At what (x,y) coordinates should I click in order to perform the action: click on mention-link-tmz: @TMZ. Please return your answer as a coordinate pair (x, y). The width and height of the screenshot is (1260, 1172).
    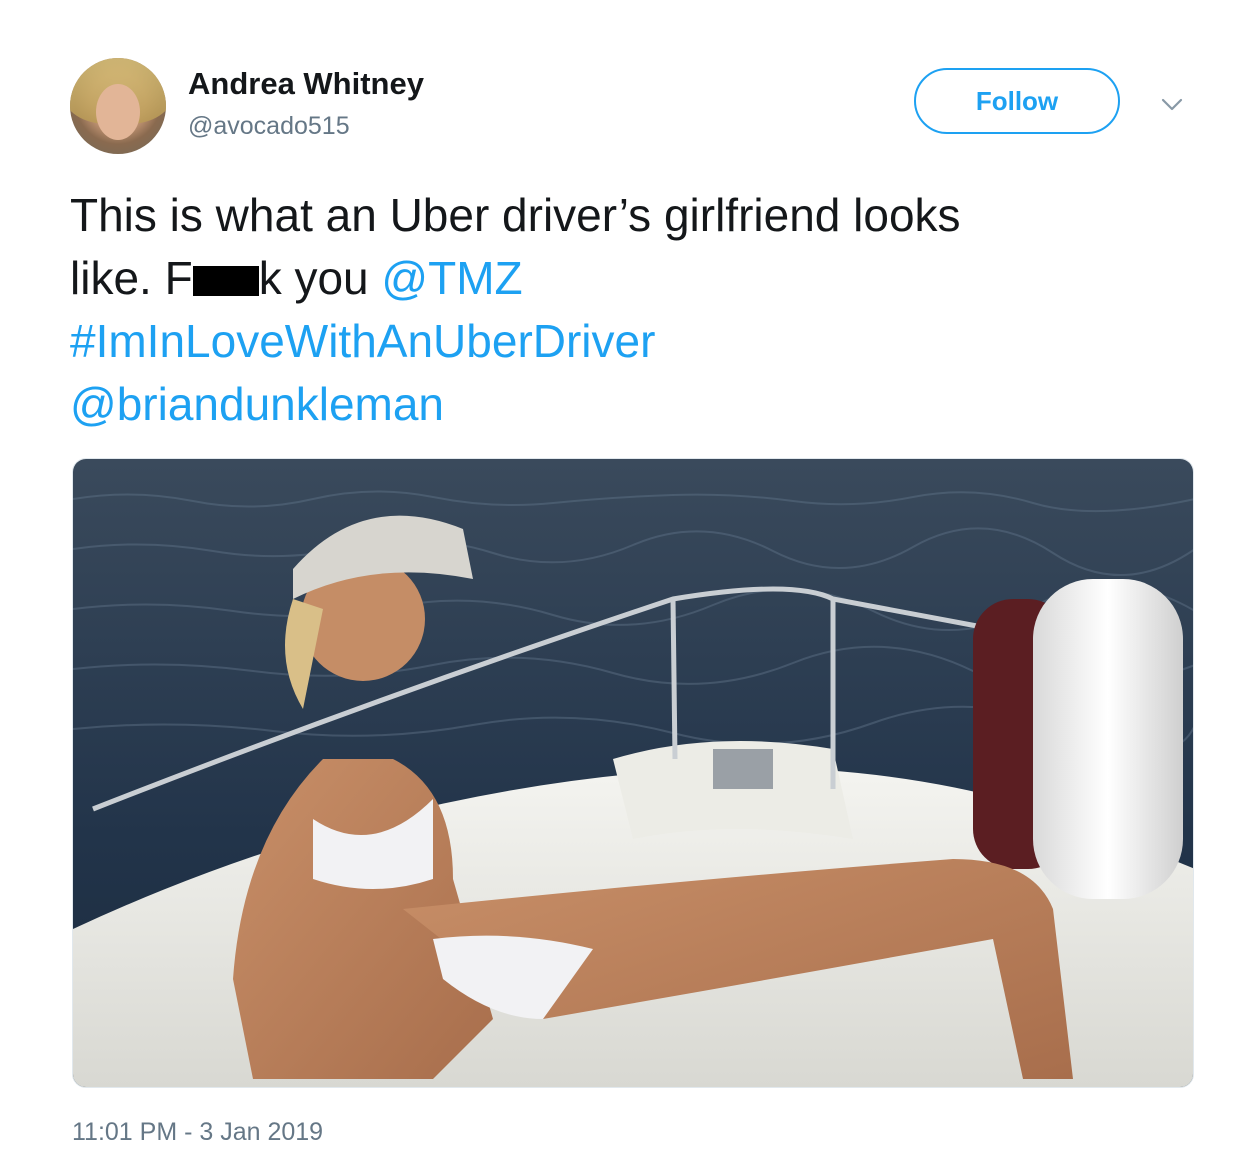
    Looking at the image, I should click on (451, 278).